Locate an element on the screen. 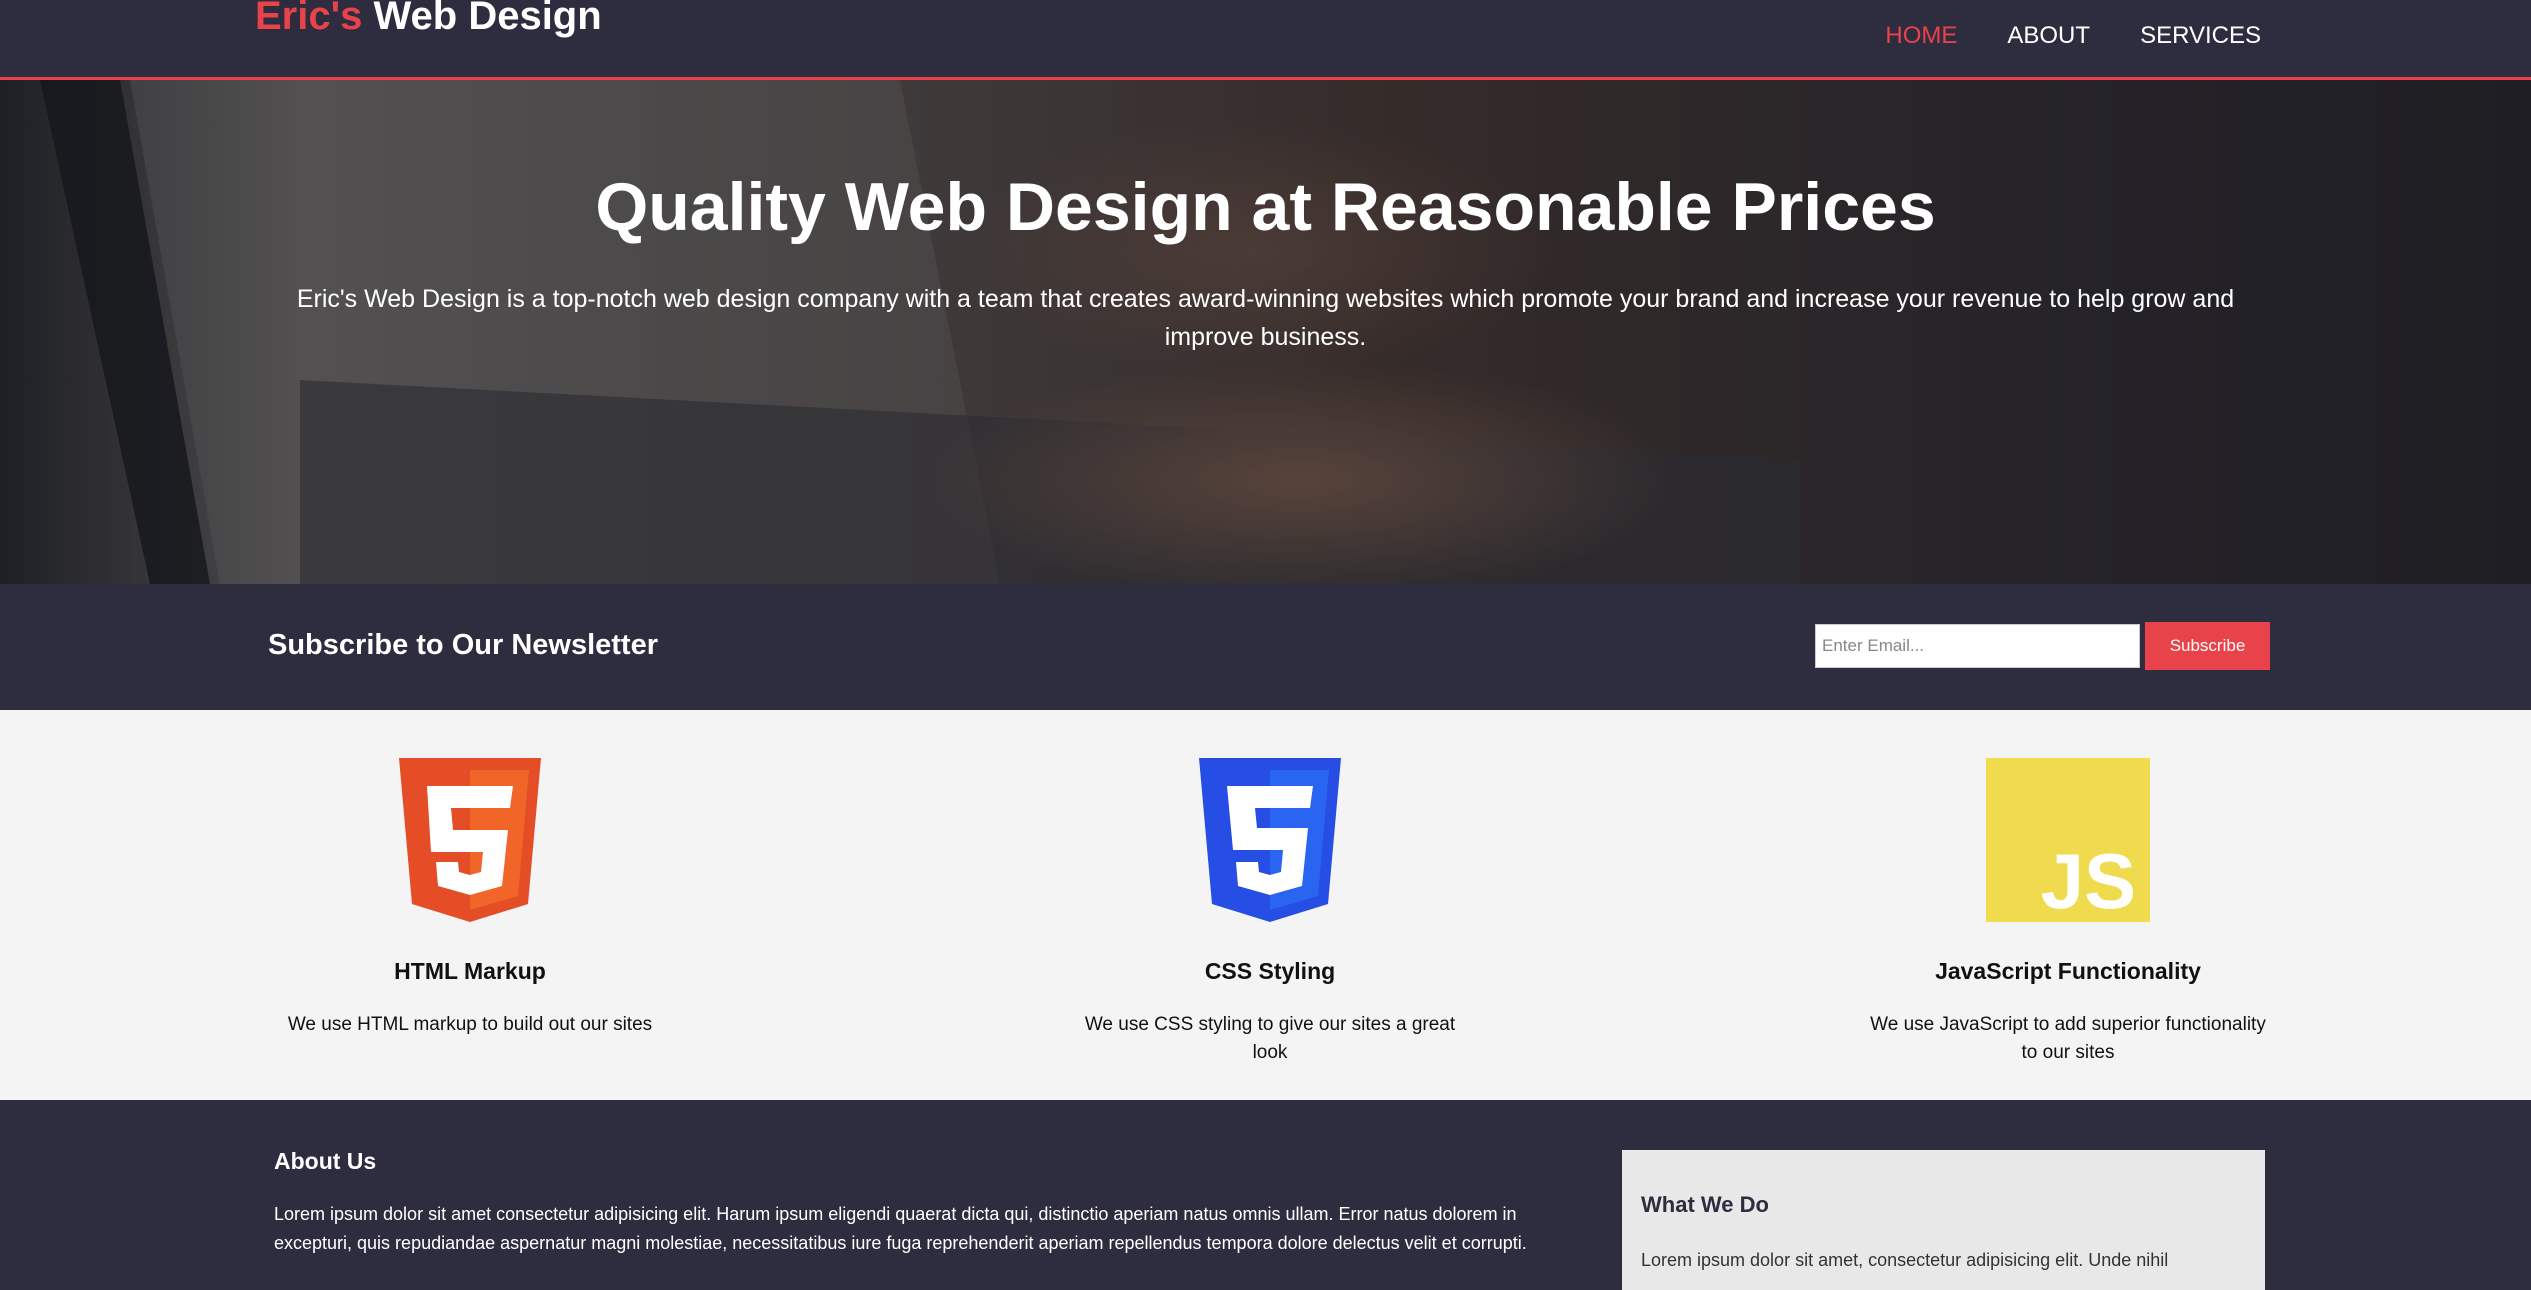  what-we-do-heading: What We Do is located at coordinates (1705, 1204).